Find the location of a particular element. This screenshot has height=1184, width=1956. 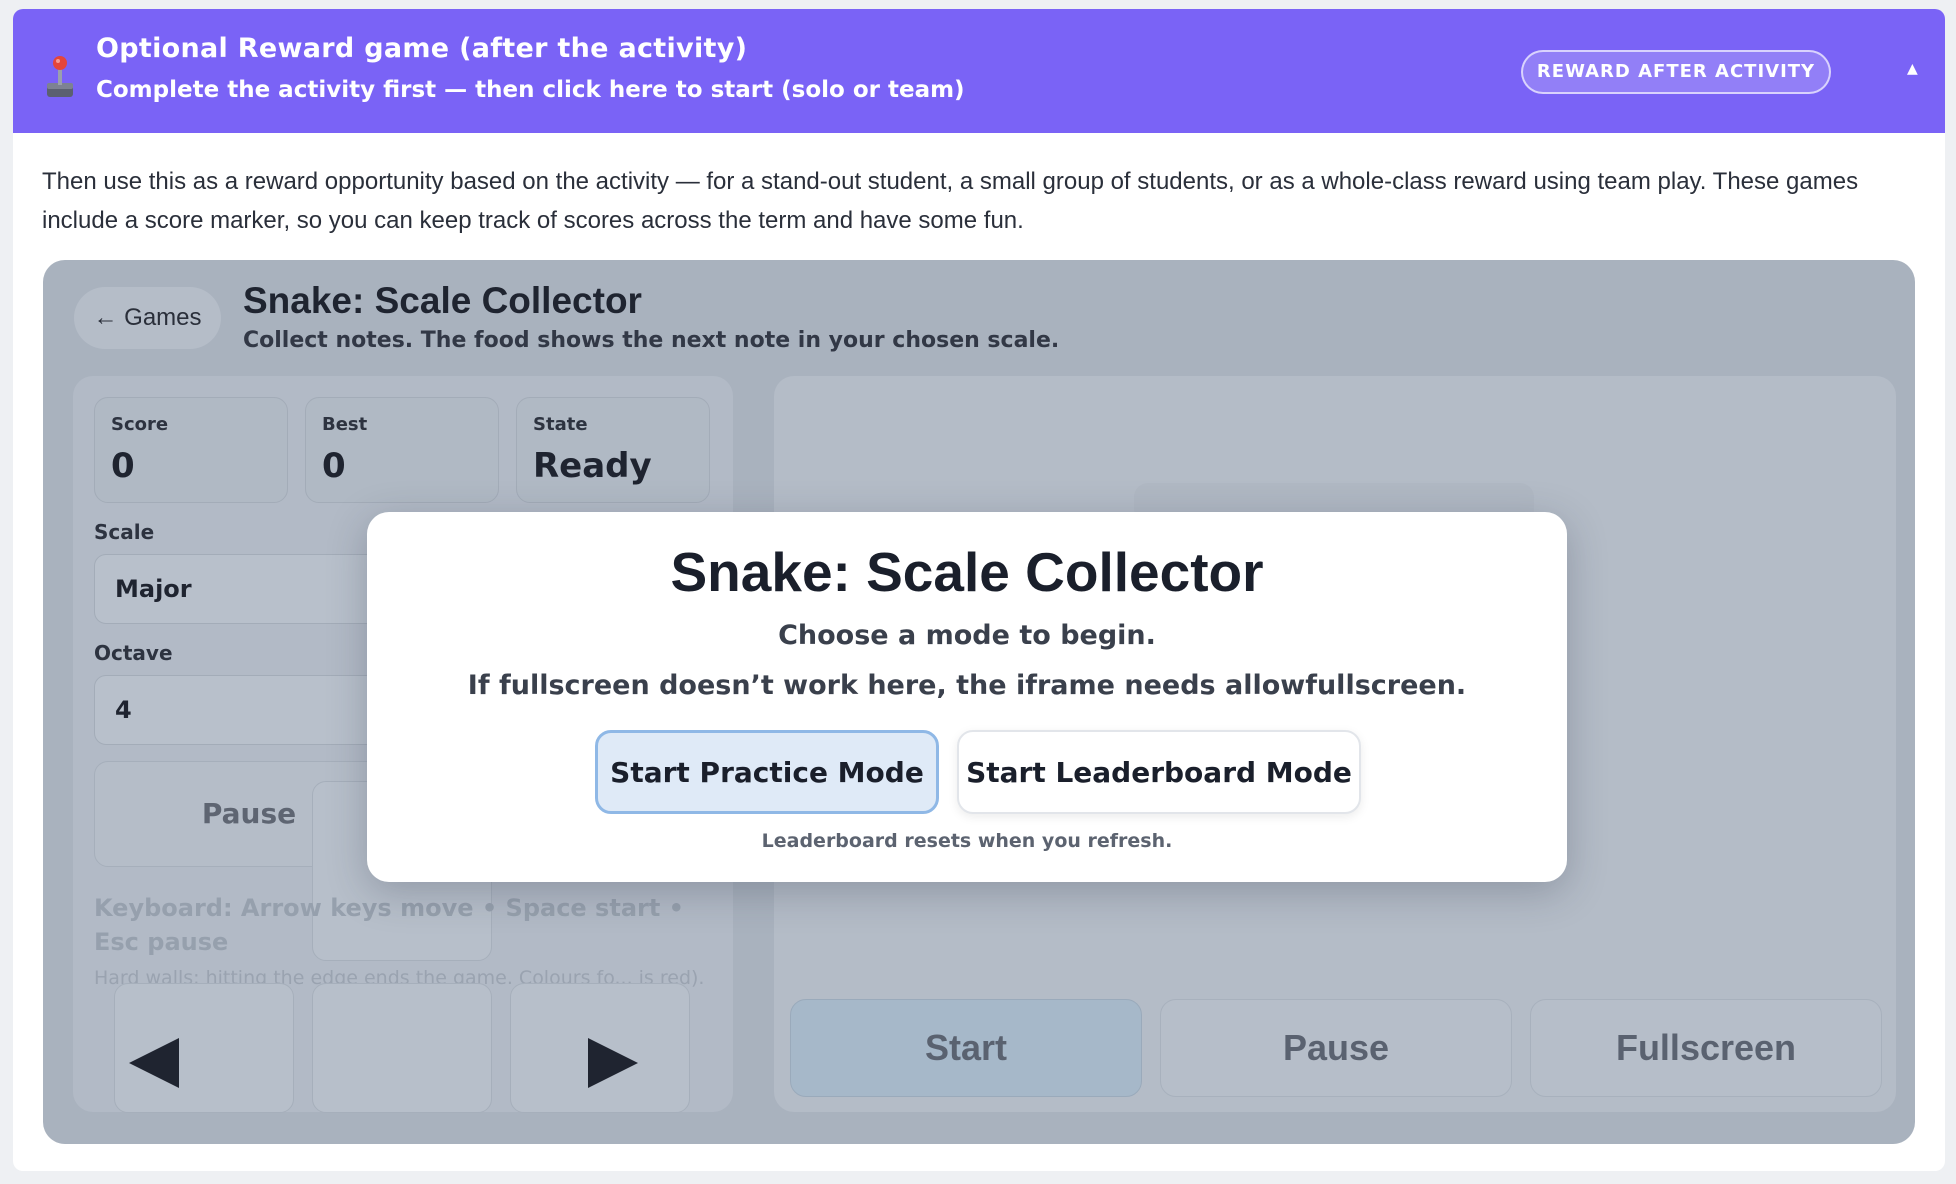

back-to-games-button: ← Games is located at coordinates (147, 318).